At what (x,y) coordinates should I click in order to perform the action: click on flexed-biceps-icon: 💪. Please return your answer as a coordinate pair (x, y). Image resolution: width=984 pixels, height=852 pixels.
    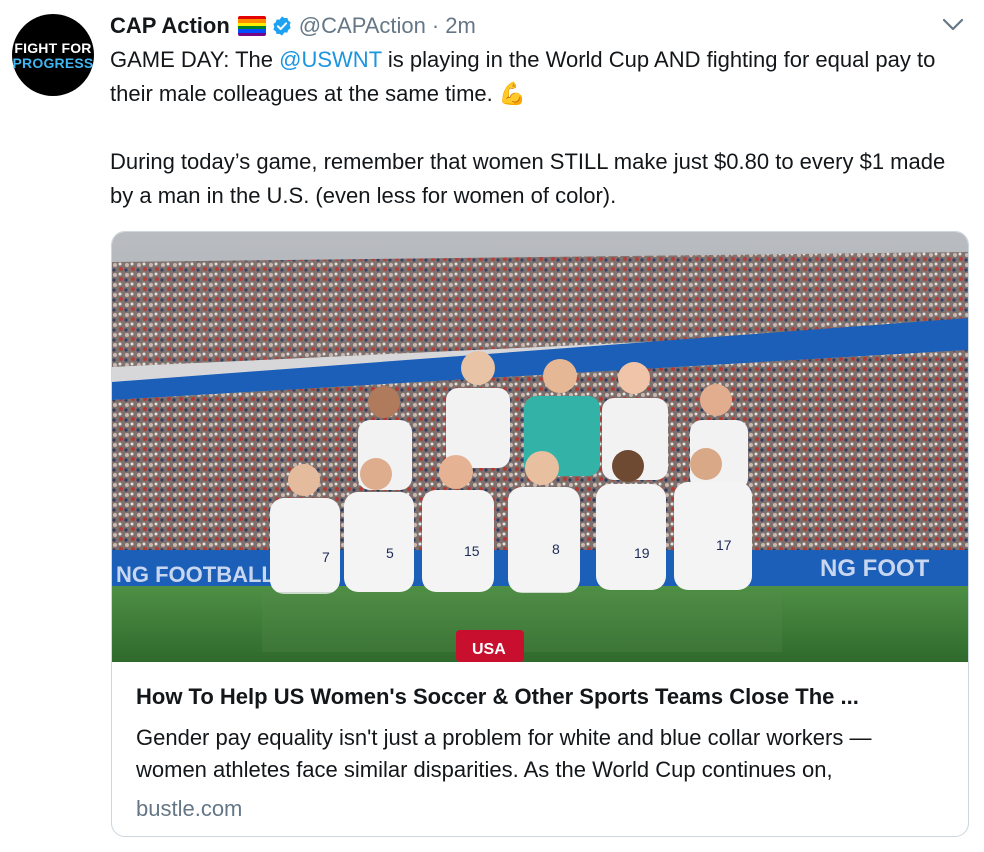
    Looking at the image, I should click on (512, 93).